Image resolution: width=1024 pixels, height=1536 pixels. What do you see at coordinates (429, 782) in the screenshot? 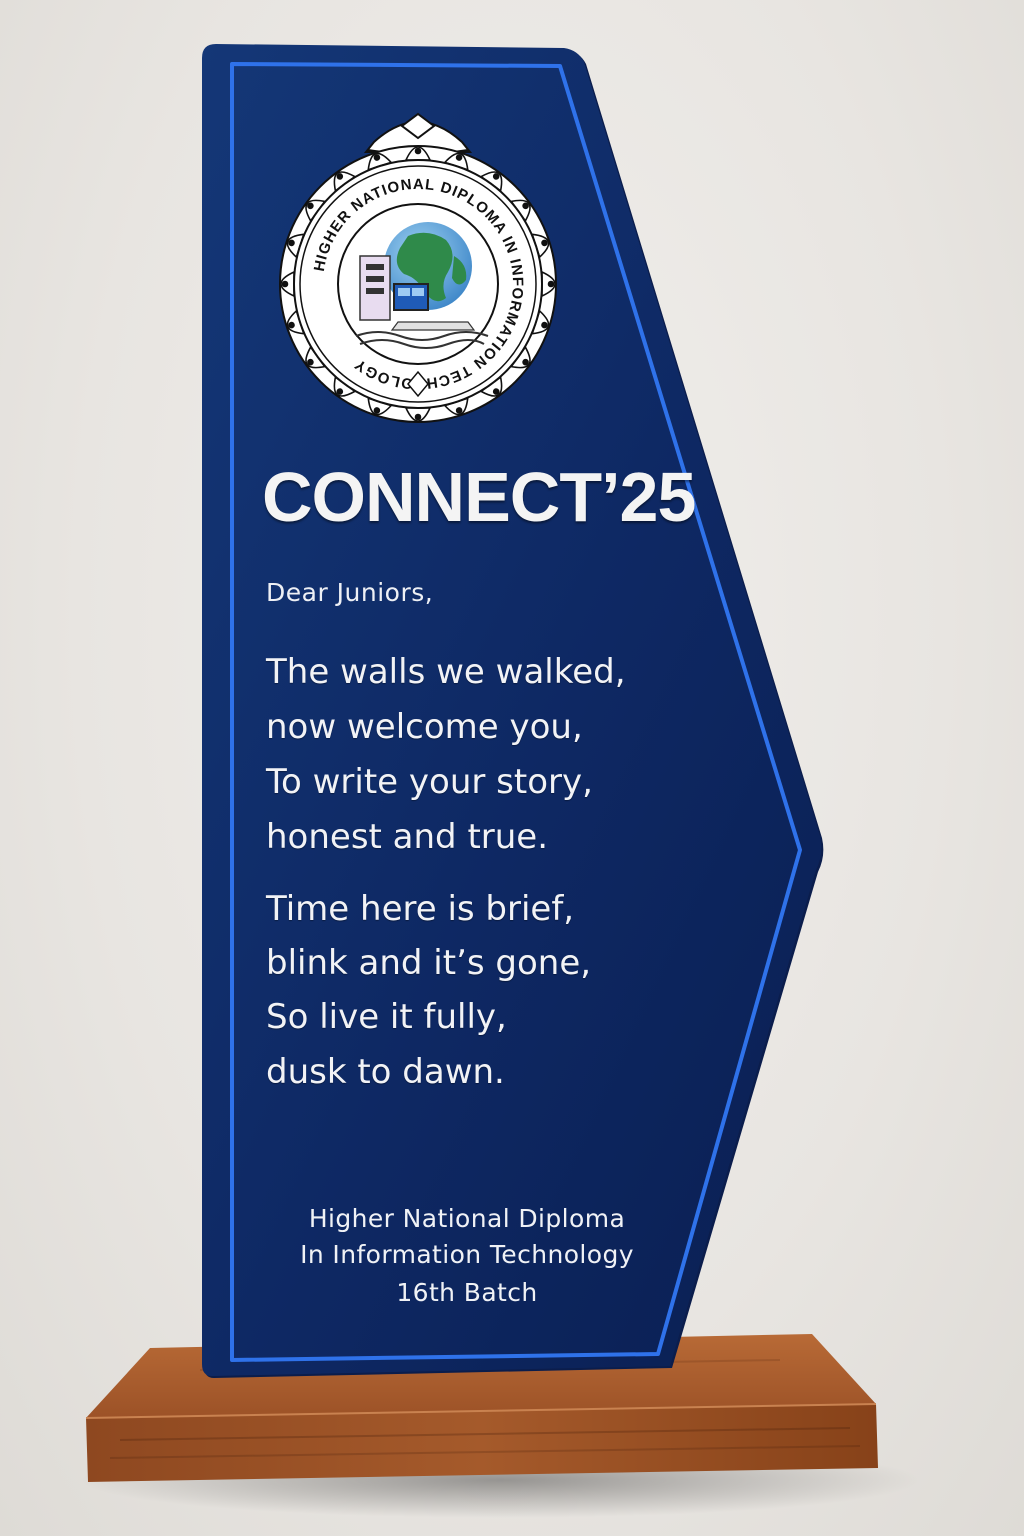
I see `poem-line: To write your story,` at bounding box center [429, 782].